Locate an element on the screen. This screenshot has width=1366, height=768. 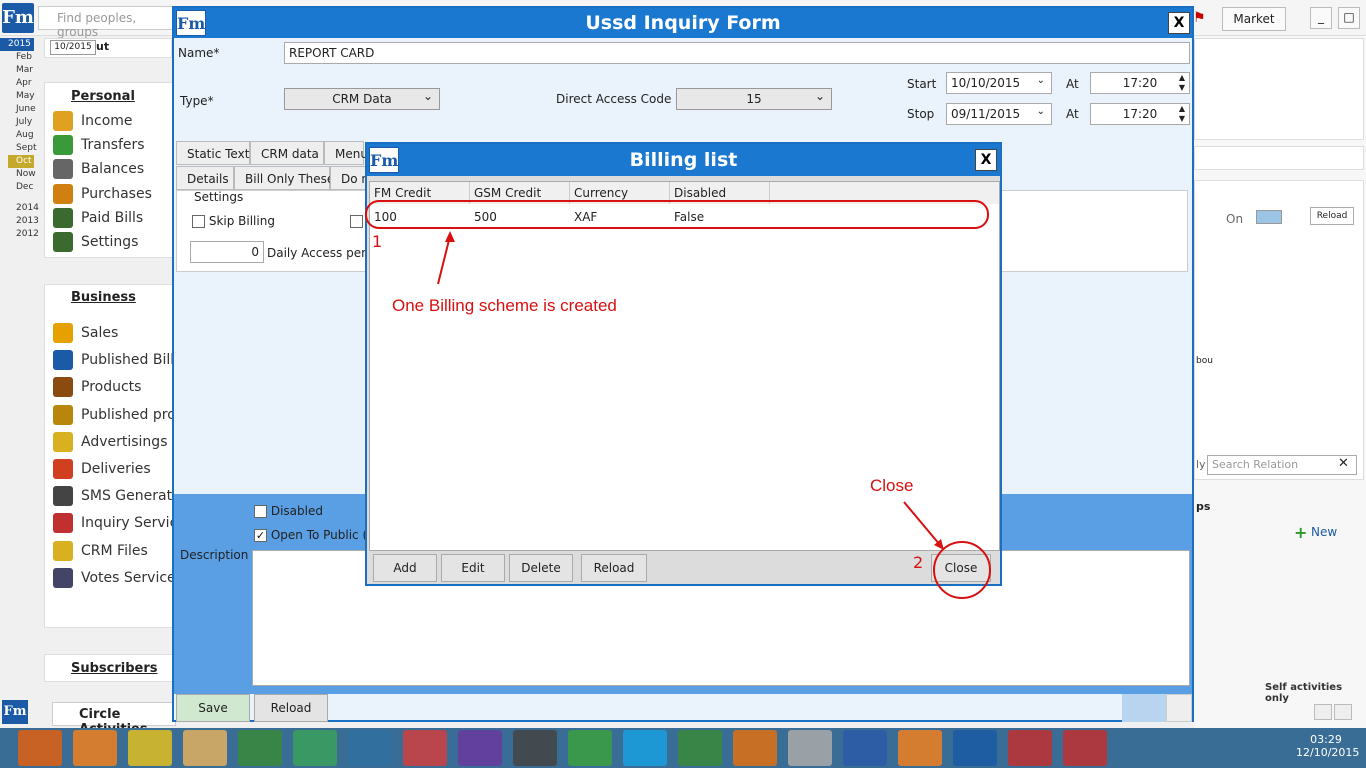
clock: 03:29 12/10/2015 is located at coordinates (1328, 746).